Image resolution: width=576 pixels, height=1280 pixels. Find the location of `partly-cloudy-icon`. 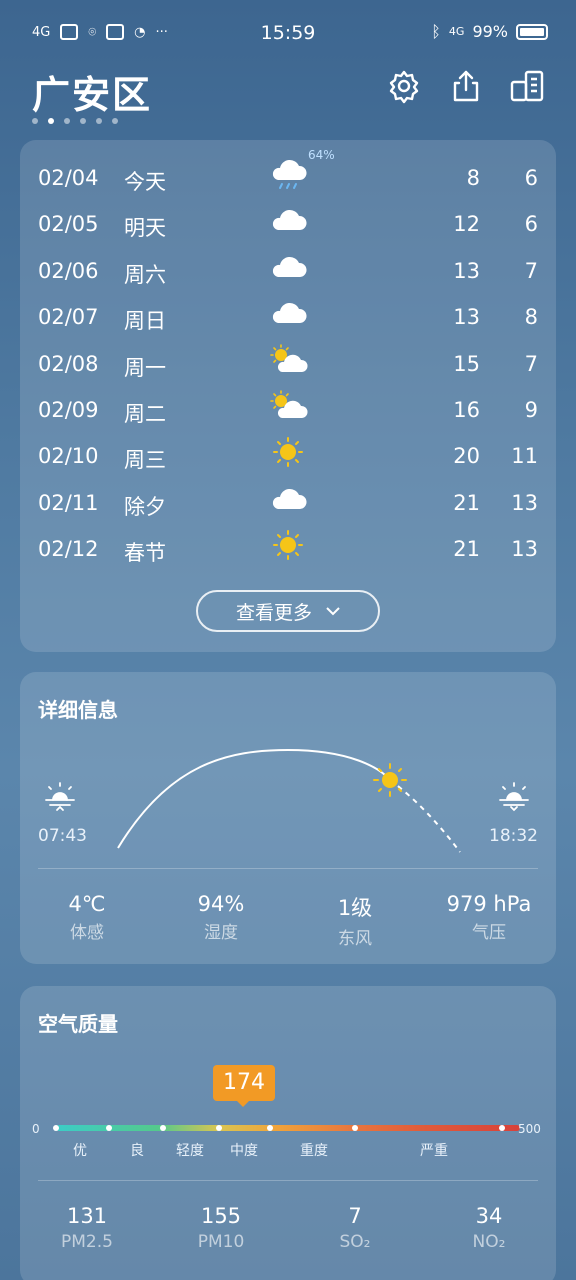

partly-cloudy-icon is located at coordinates (289, 404).